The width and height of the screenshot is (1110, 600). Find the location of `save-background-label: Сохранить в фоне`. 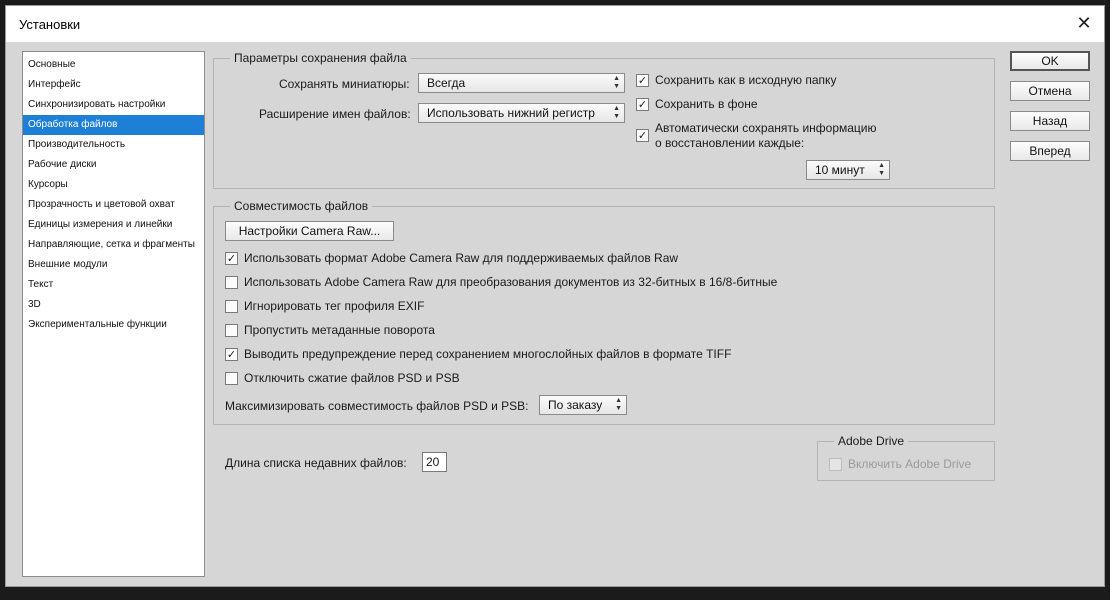

save-background-label: Сохранить в фоне is located at coordinates (706, 104).